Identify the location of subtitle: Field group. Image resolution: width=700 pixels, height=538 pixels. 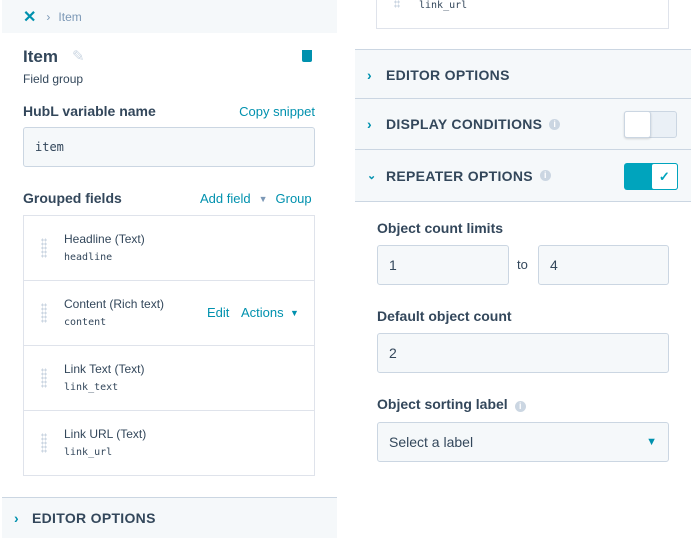
(53, 79).